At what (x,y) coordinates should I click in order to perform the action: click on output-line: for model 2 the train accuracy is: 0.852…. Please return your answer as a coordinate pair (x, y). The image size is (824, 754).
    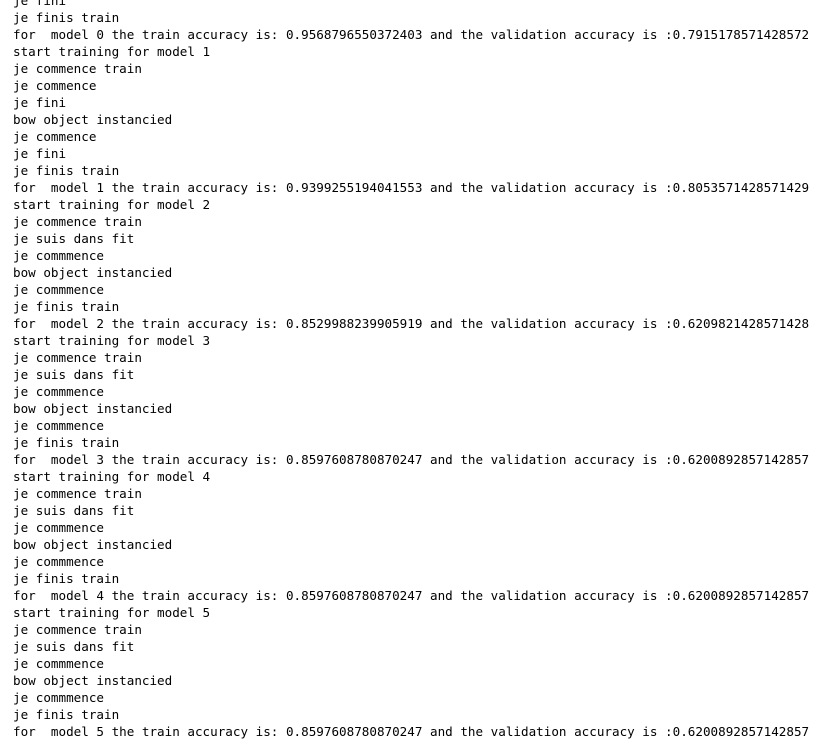
    Looking at the image, I should click on (411, 323).